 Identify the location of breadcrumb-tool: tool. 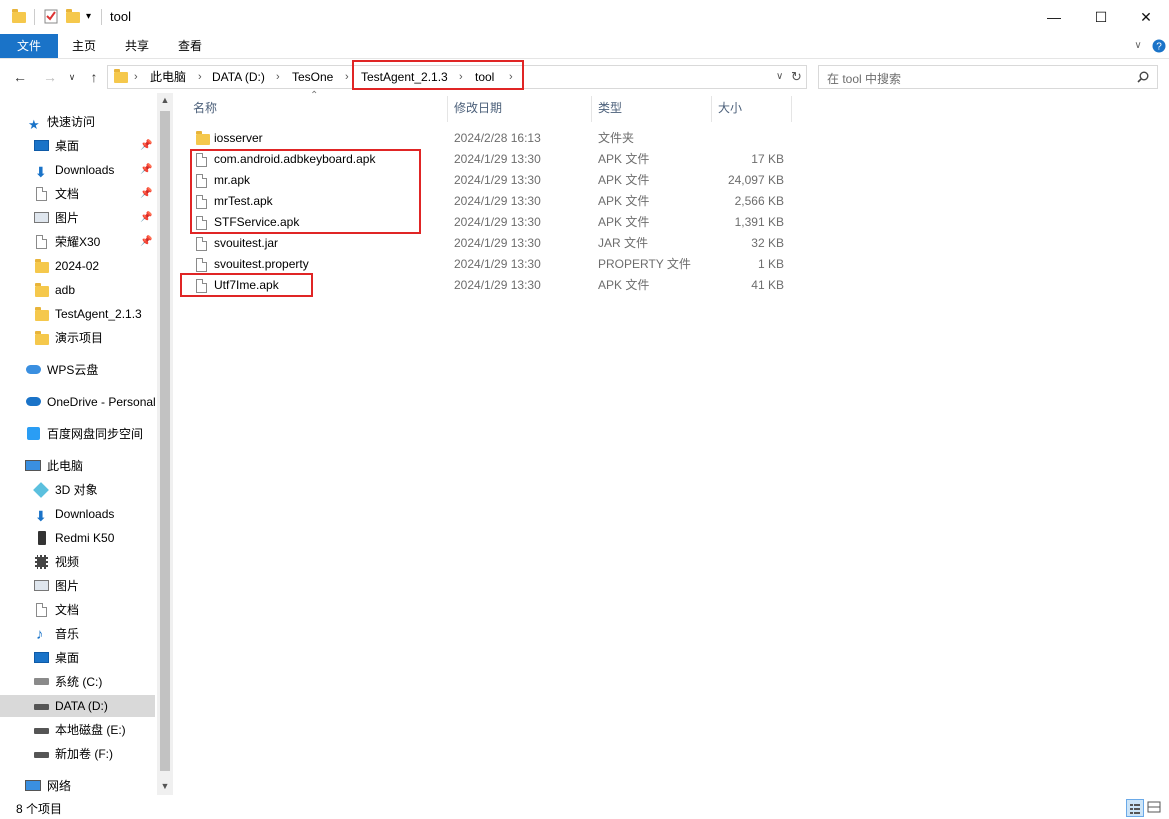
(484, 77).